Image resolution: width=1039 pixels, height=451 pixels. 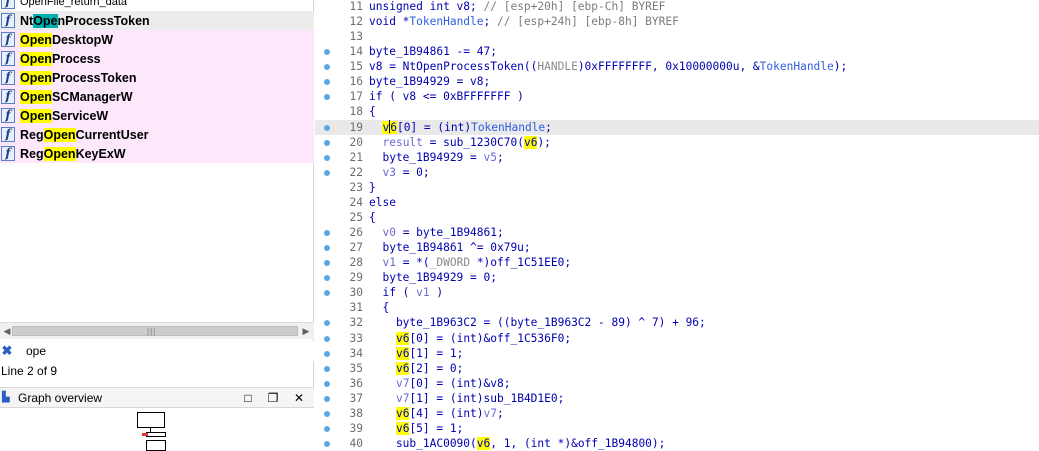 I want to click on code-line: 30 if ( v1 ), so click(x=677, y=292).